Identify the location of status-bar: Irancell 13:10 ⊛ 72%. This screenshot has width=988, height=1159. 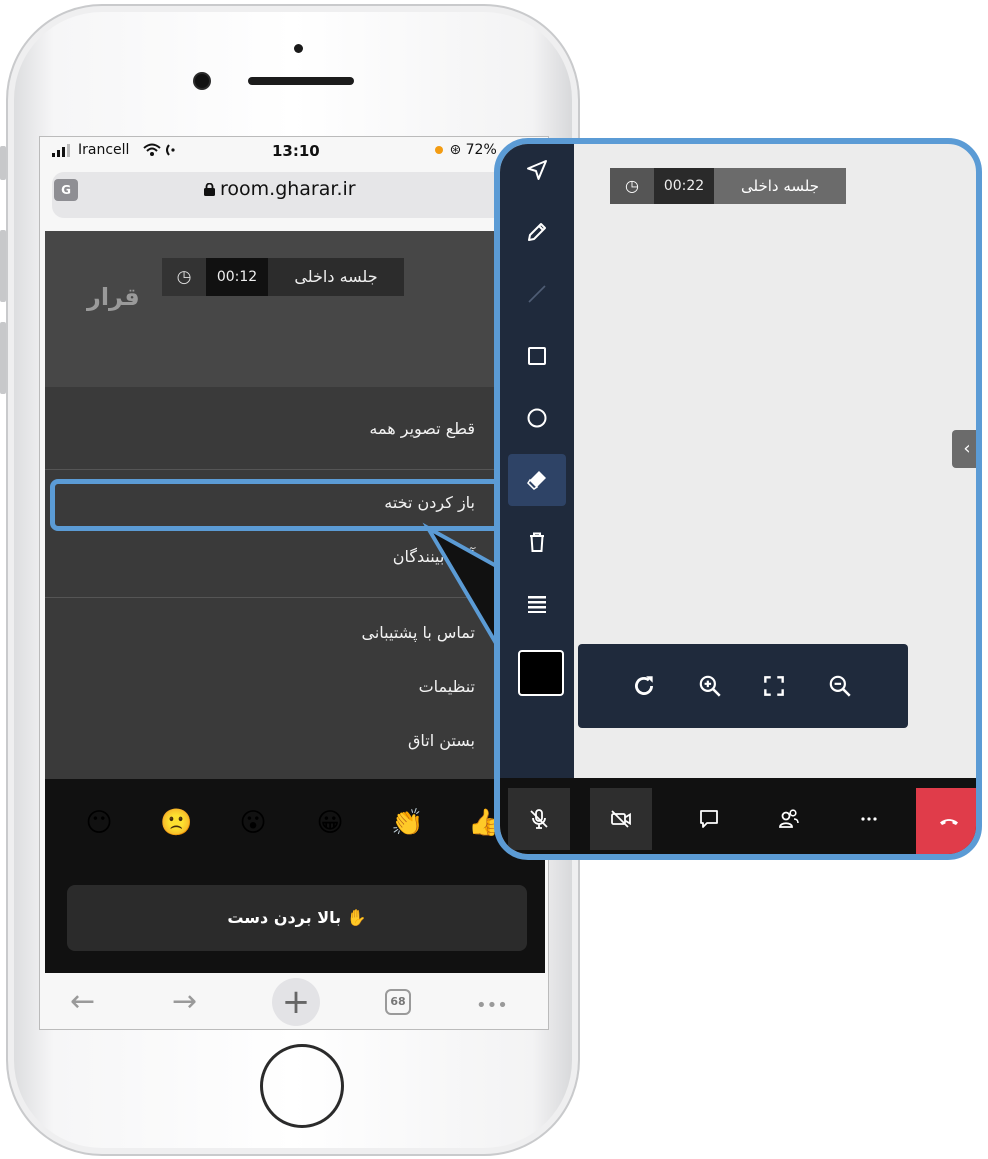
(294, 152).